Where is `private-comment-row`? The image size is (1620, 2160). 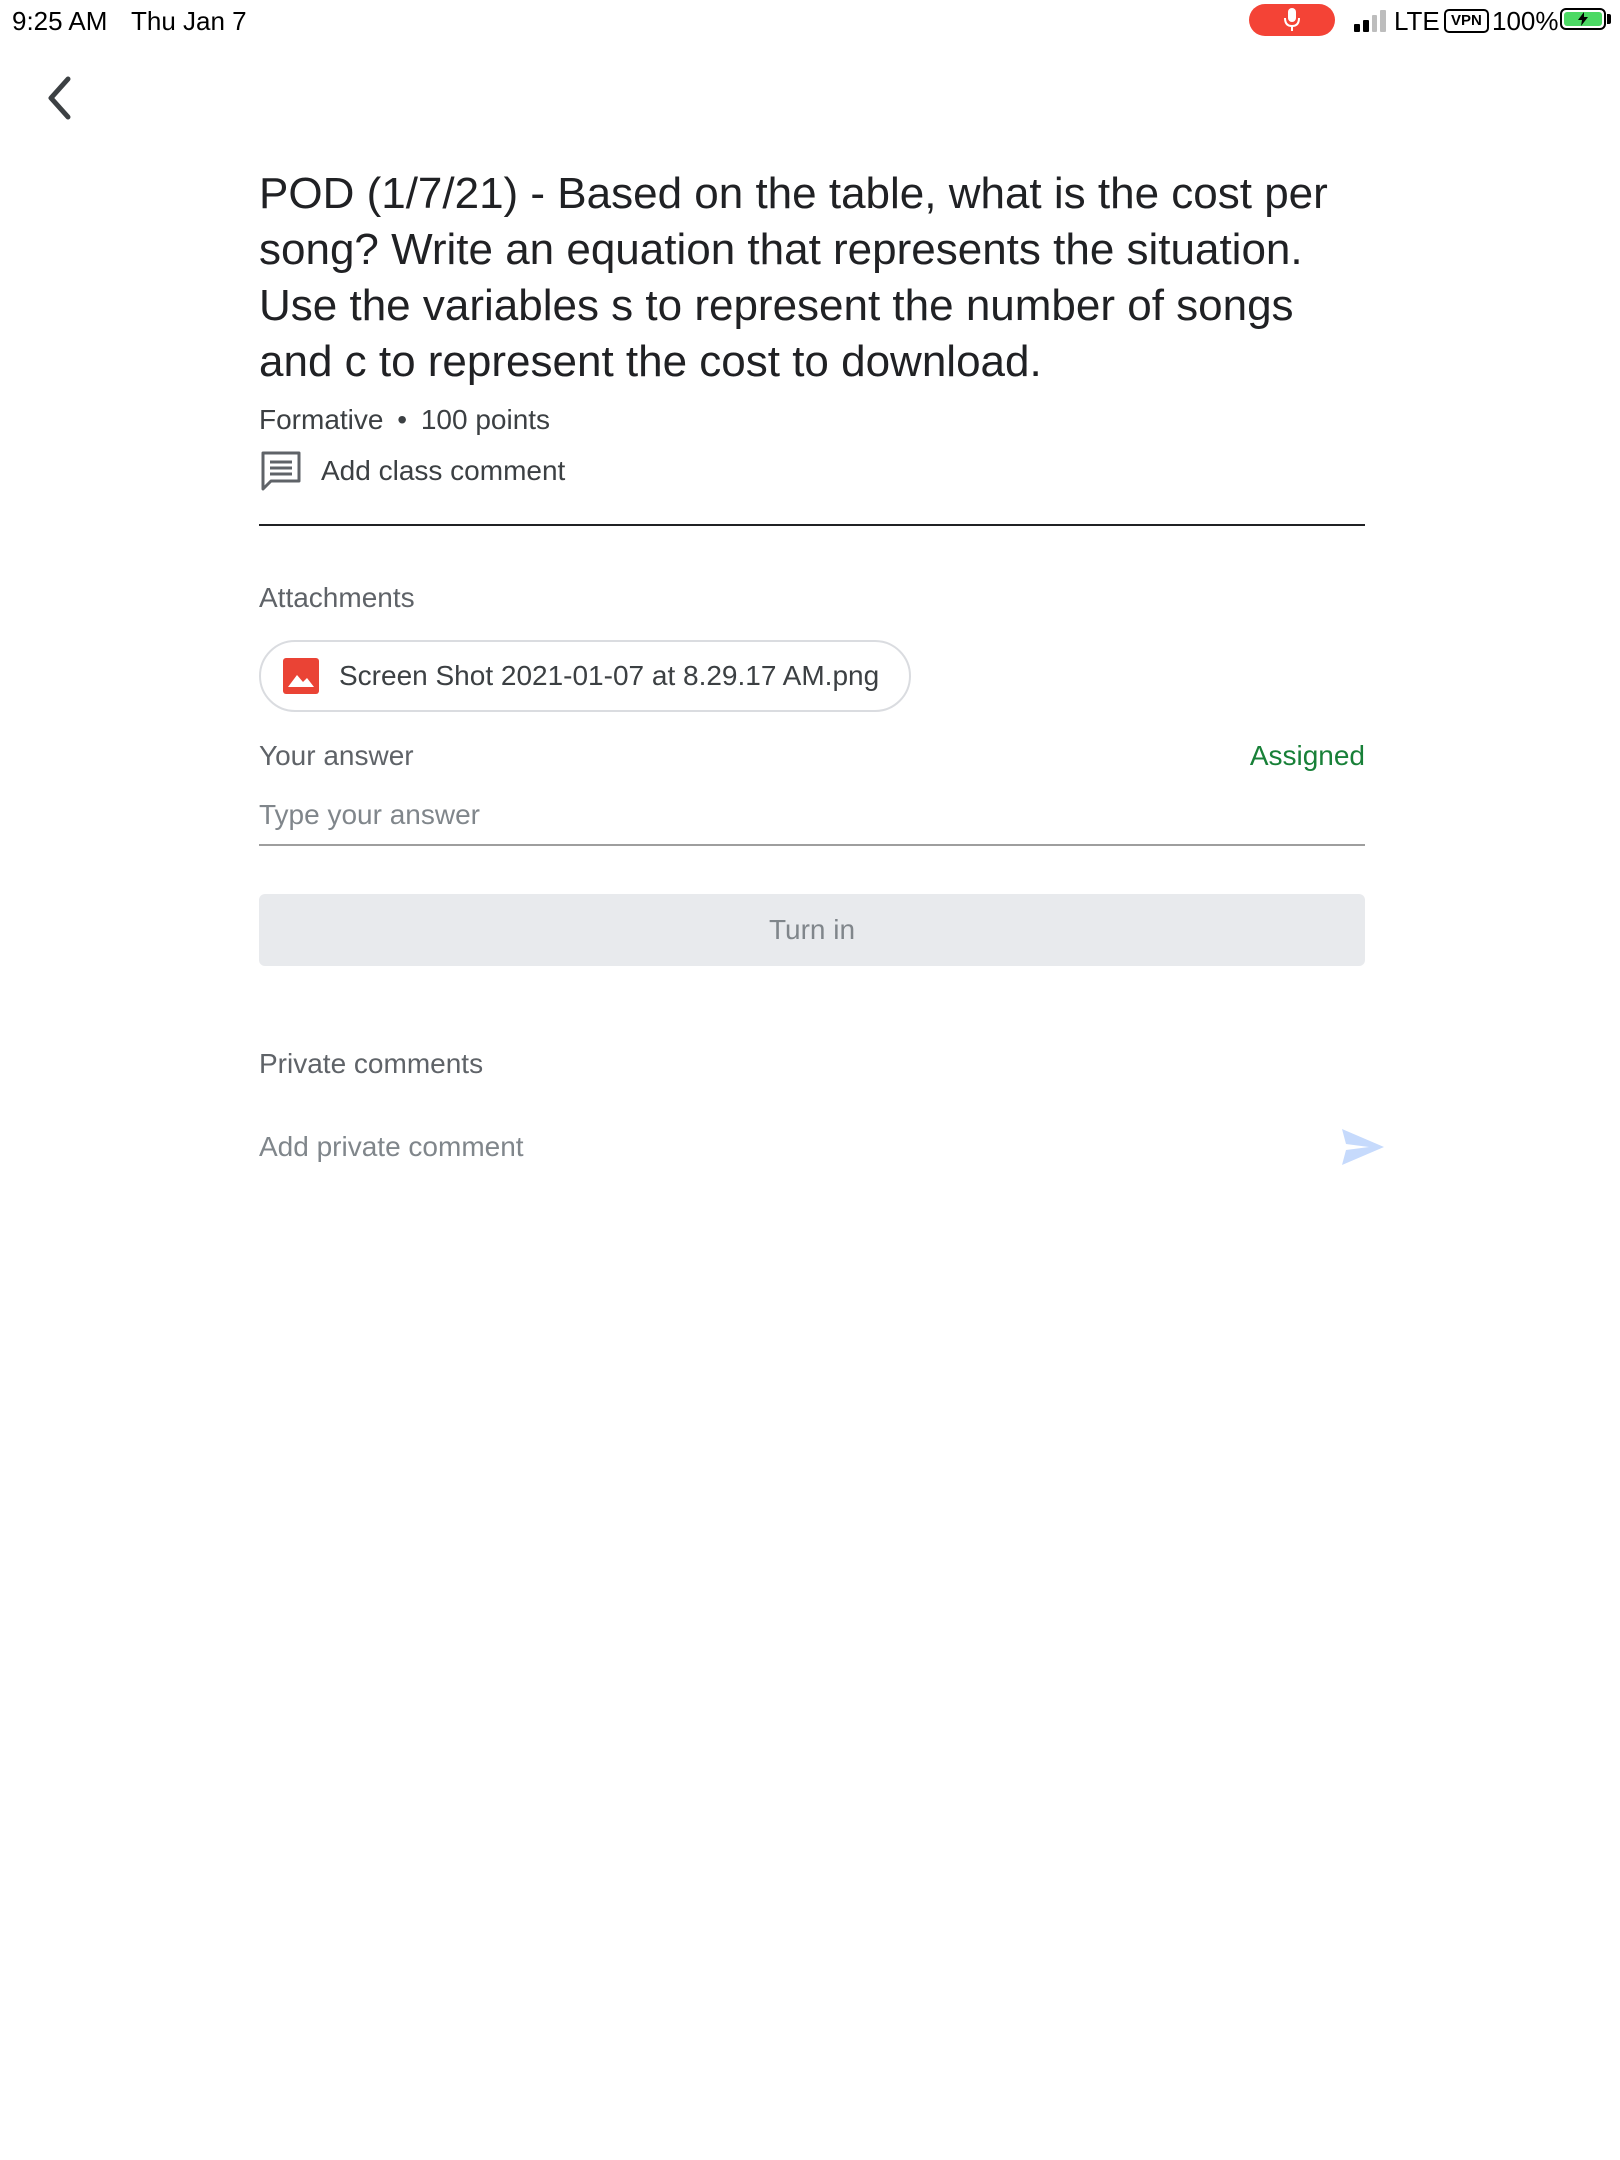 private-comment-row is located at coordinates (821, 1147).